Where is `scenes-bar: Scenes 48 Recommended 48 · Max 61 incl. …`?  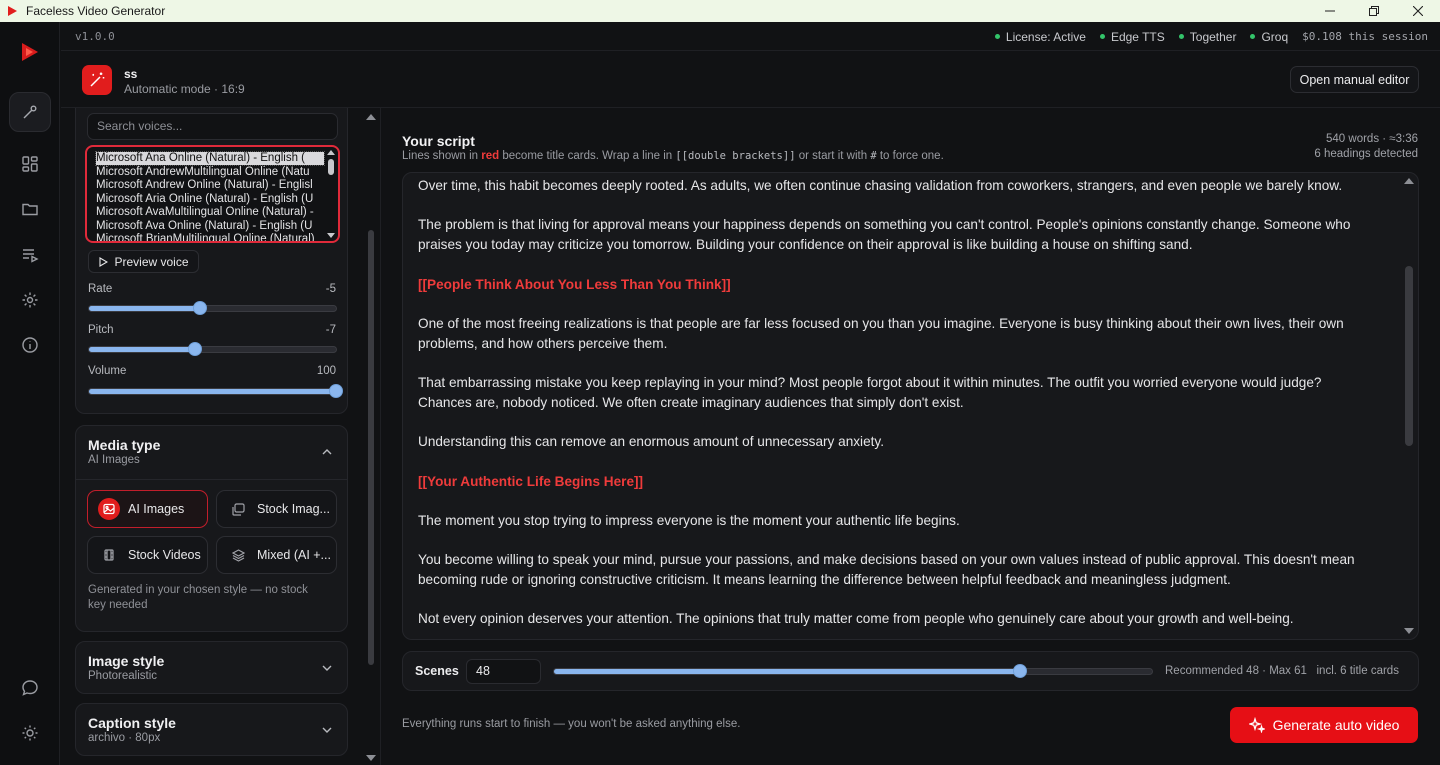
scenes-bar: Scenes 48 Recommended 48 · Max 61 incl. … is located at coordinates (910, 671).